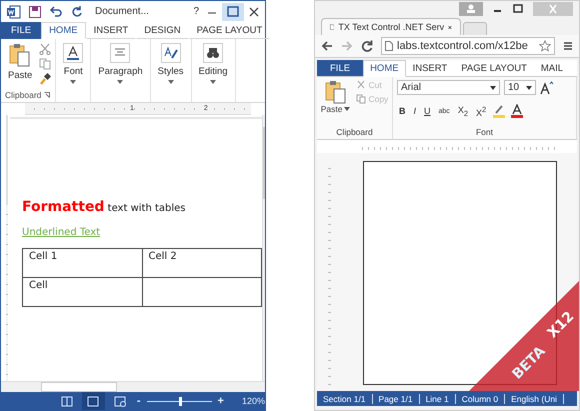  Describe the element at coordinates (499, 111) in the screenshot. I see `highlight-icon` at that location.